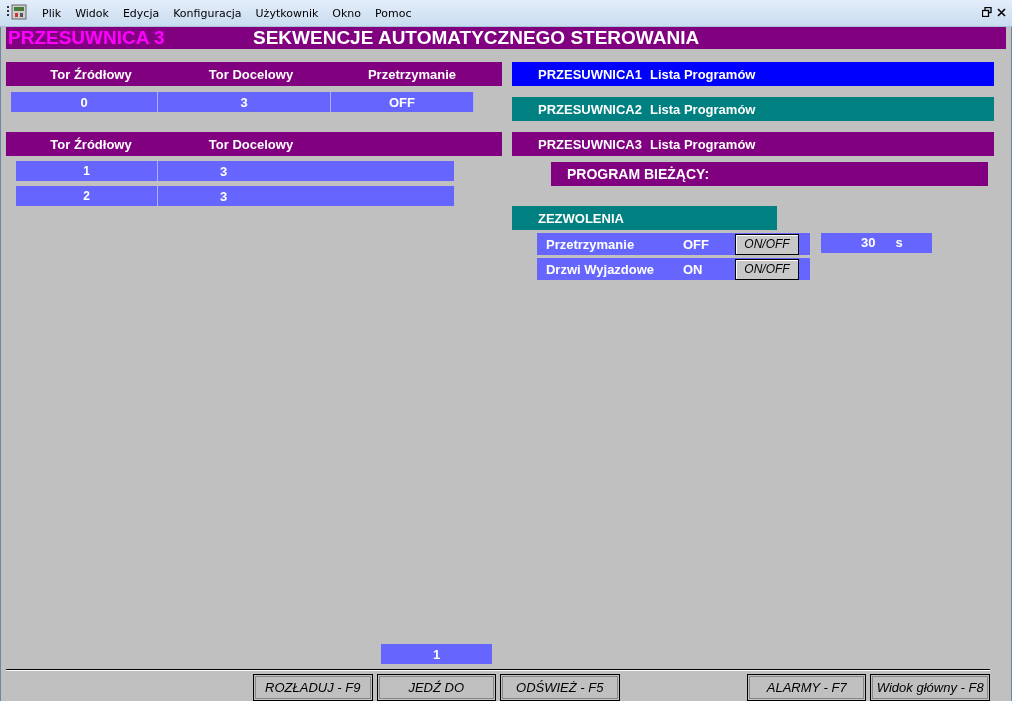  Describe the element at coordinates (244, 102) in the screenshot. I see `table-cell: 3` at that location.